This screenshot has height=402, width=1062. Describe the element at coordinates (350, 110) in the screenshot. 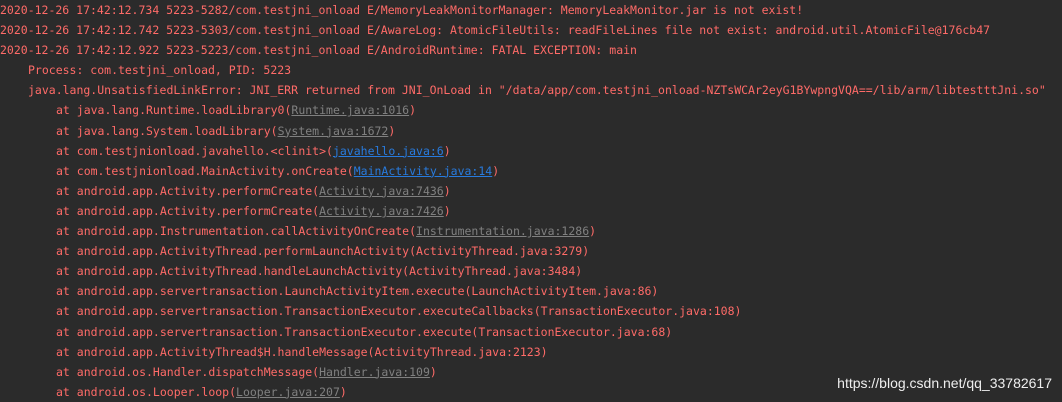

I see `source-link: Runtime.java:1016` at that location.